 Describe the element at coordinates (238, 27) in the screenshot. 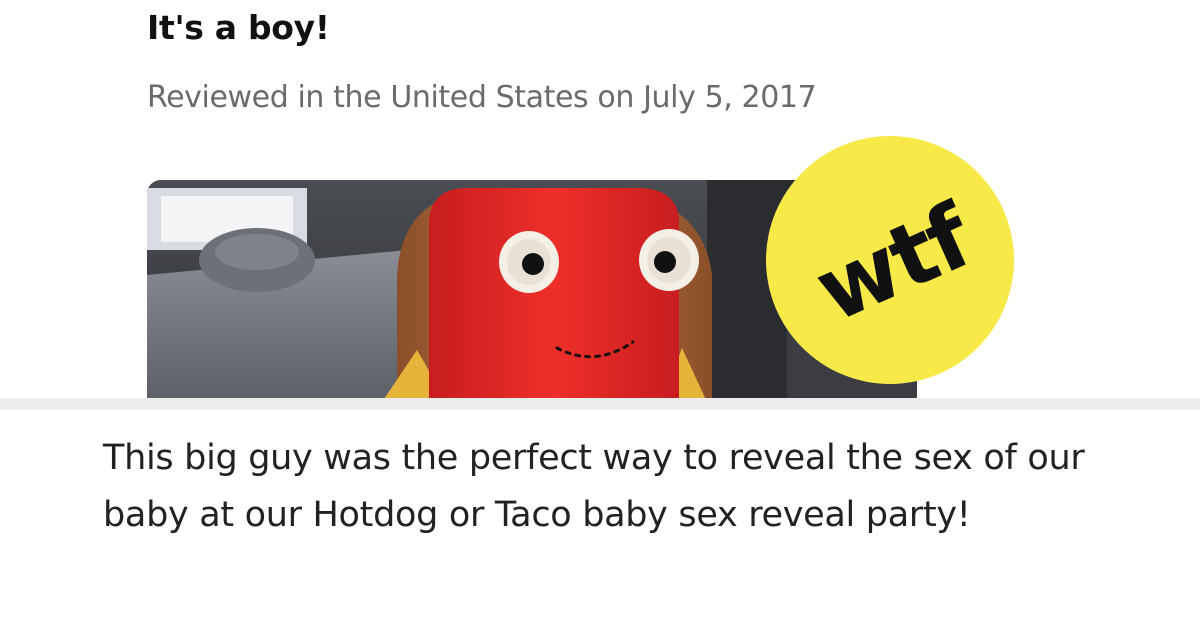

I see `review-title: It's a boy!` at that location.